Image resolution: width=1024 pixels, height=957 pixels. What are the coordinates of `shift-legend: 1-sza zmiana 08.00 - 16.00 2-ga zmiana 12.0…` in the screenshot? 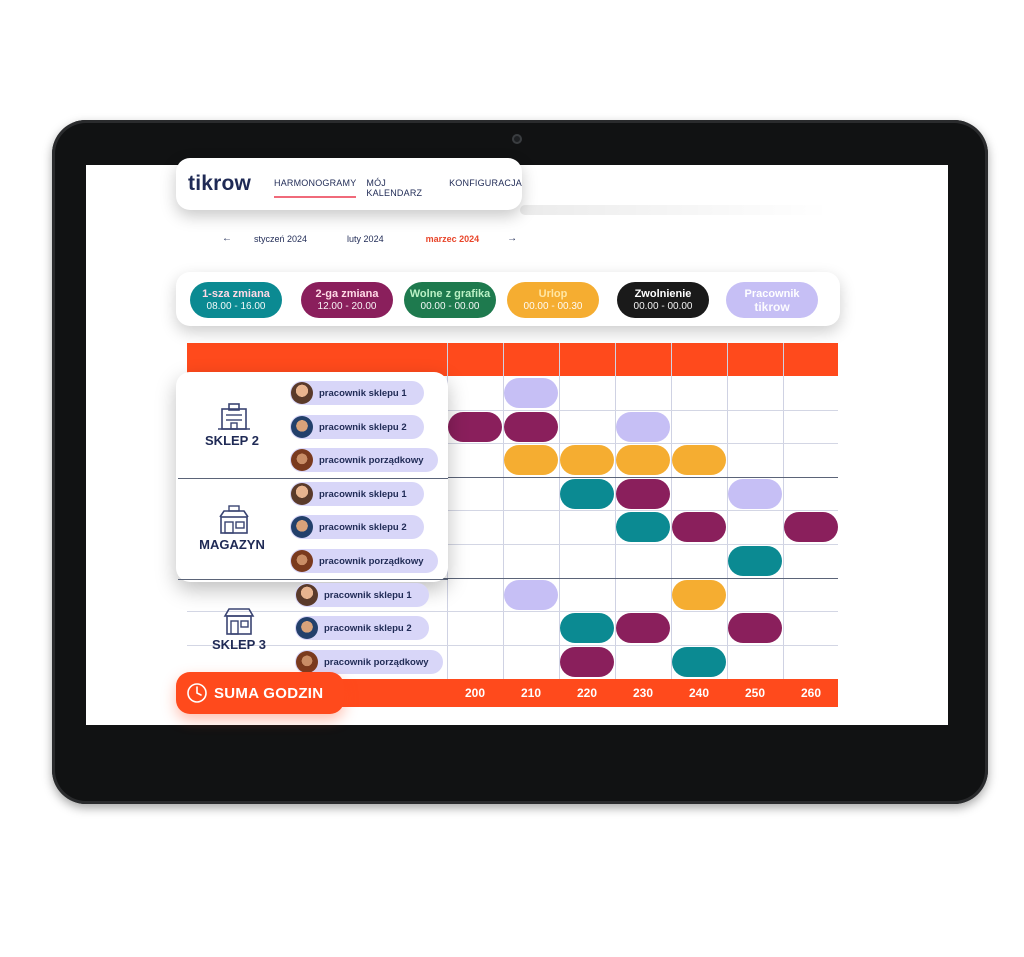 It's located at (508, 299).